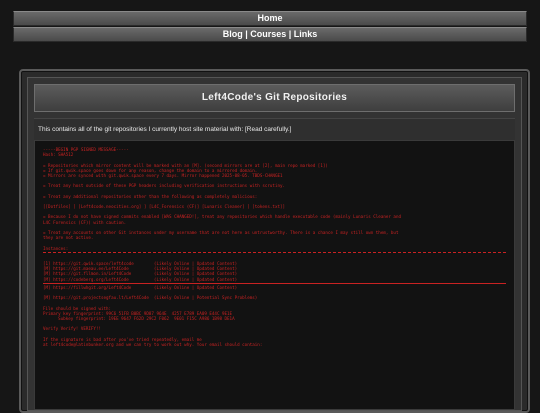  I want to click on links-bar: Blog | Courses | Links, so click(270, 34).